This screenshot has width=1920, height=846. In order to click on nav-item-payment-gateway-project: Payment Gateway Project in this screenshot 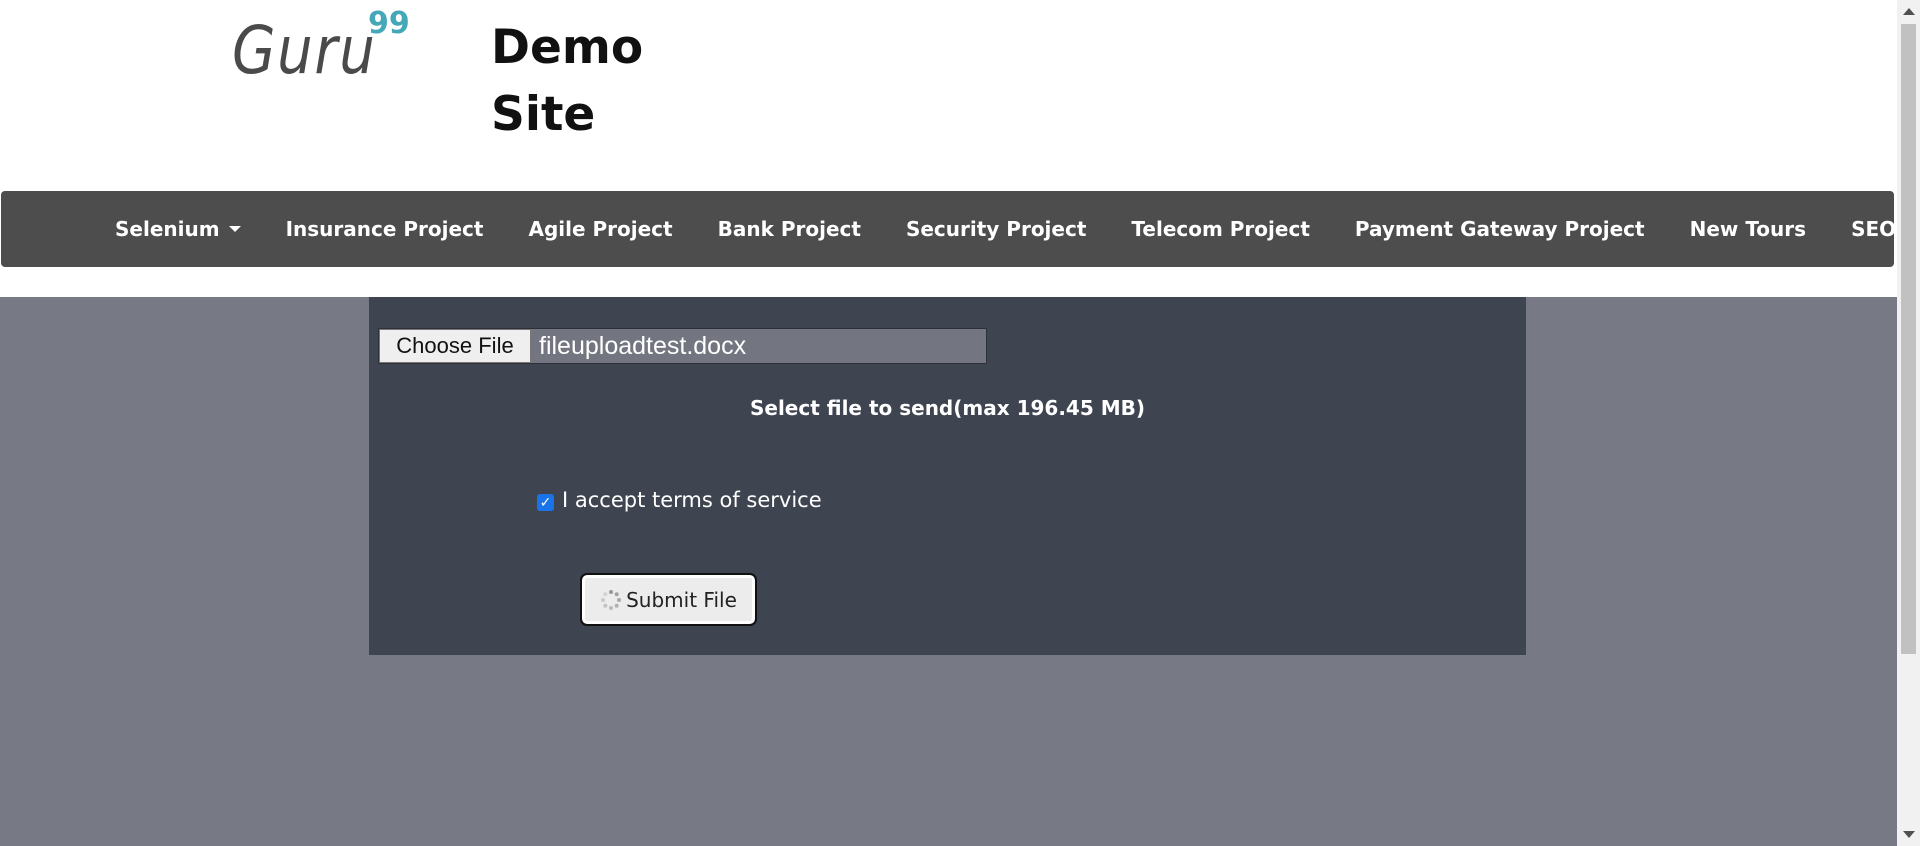, I will do `click(1500, 229)`.